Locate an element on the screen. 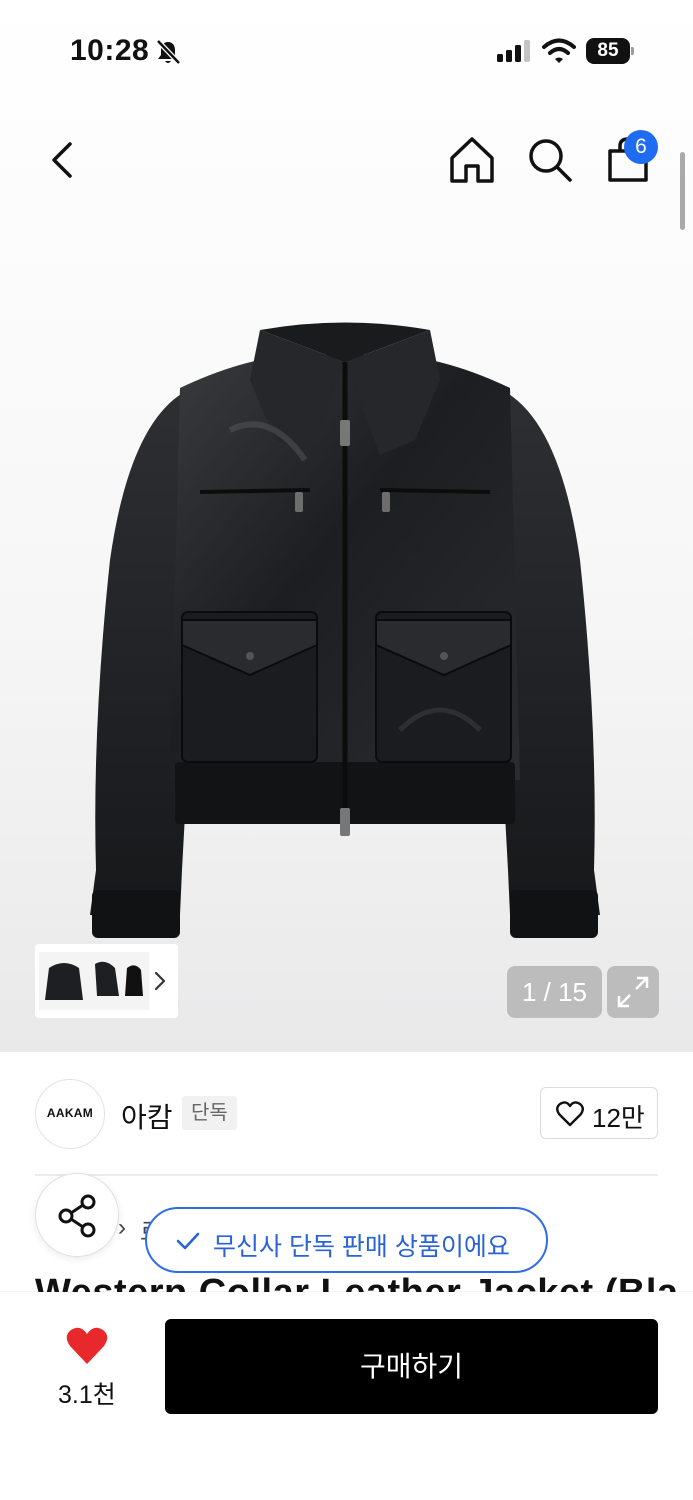 The image size is (693, 1500). product-title-clip: Western Collar Leather Jacket (Bla is located at coordinates (346, 1282).